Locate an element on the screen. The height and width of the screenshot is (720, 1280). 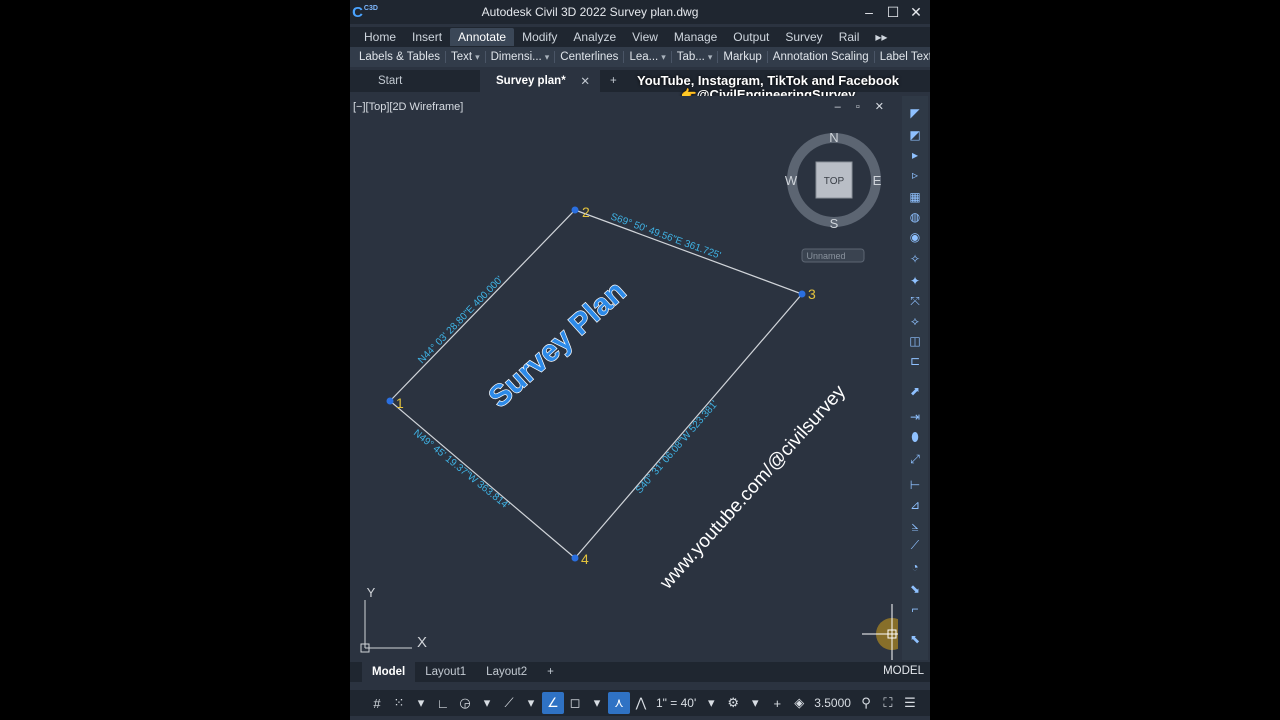
tool-icon: ◤ is located at coordinates (915, 113).